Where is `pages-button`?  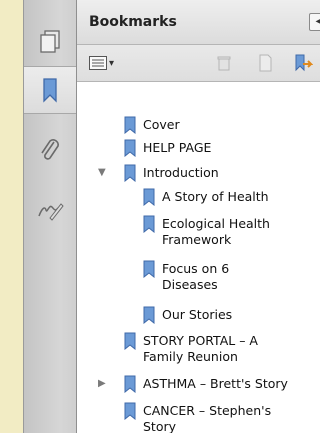 pages-button is located at coordinates (50, 41).